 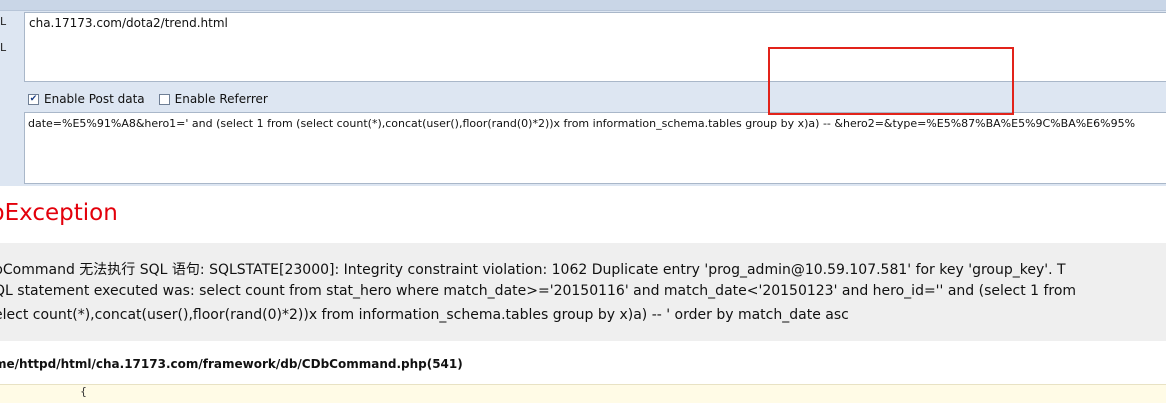 I want to click on options-row: ✔ Enable Post data Enable Referrer, so click(x=155, y=99).